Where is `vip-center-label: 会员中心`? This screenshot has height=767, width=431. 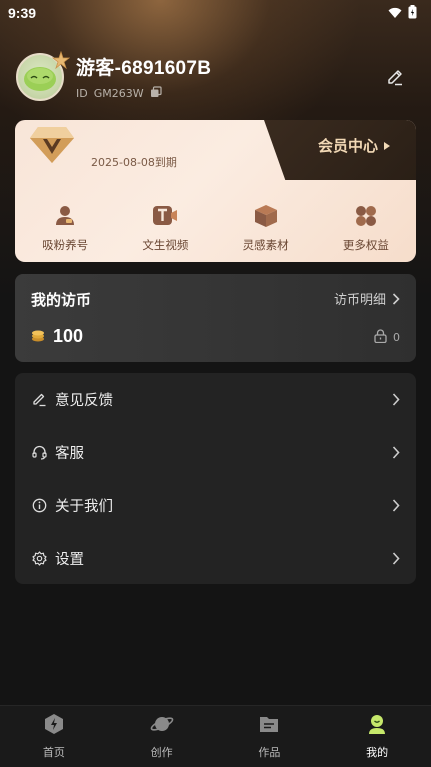 vip-center-label: 会员中心 is located at coordinates (347, 146).